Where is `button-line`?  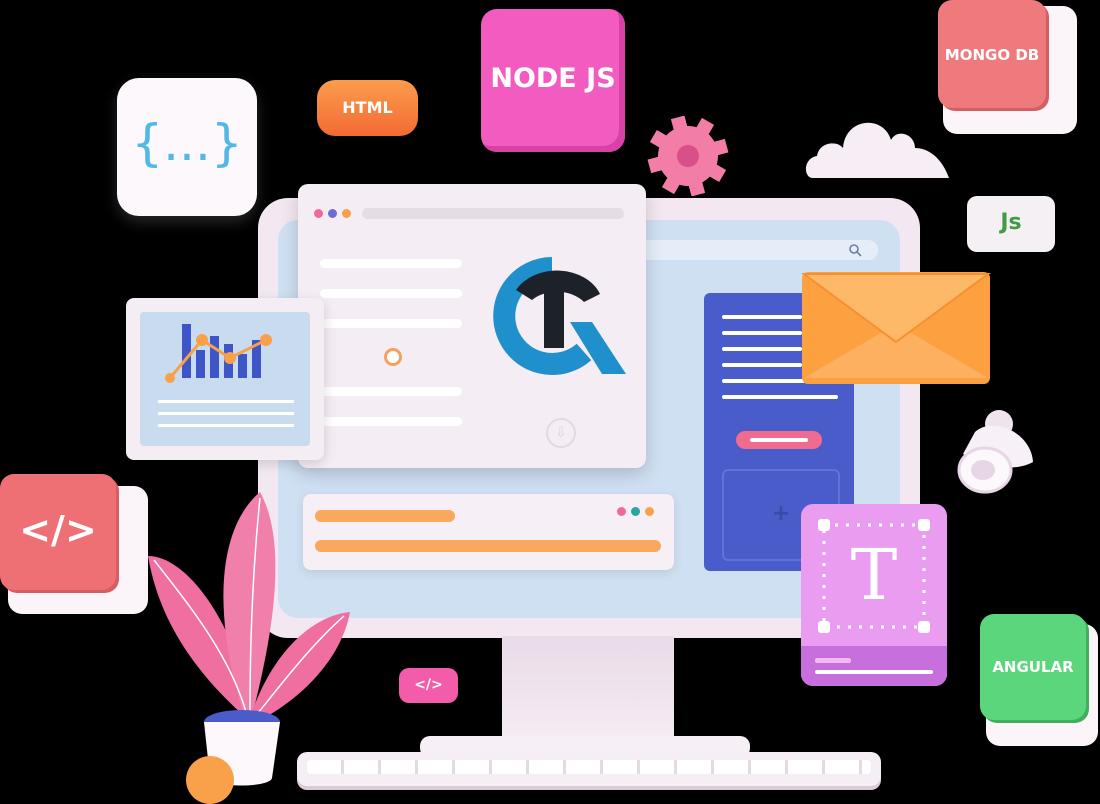 button-line is located at coordinates (779, 440).